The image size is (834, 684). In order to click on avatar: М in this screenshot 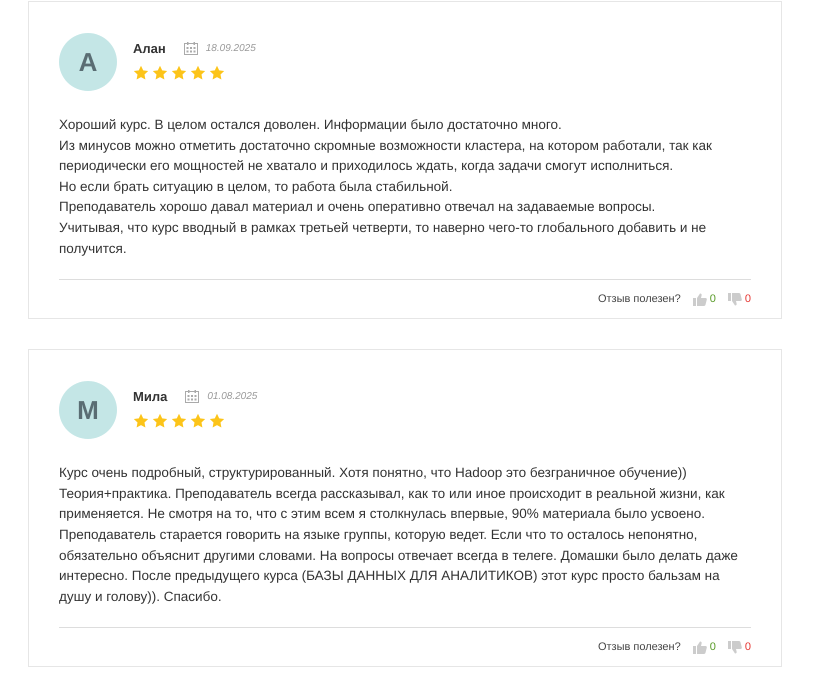, I will do `click(88, 410)`.